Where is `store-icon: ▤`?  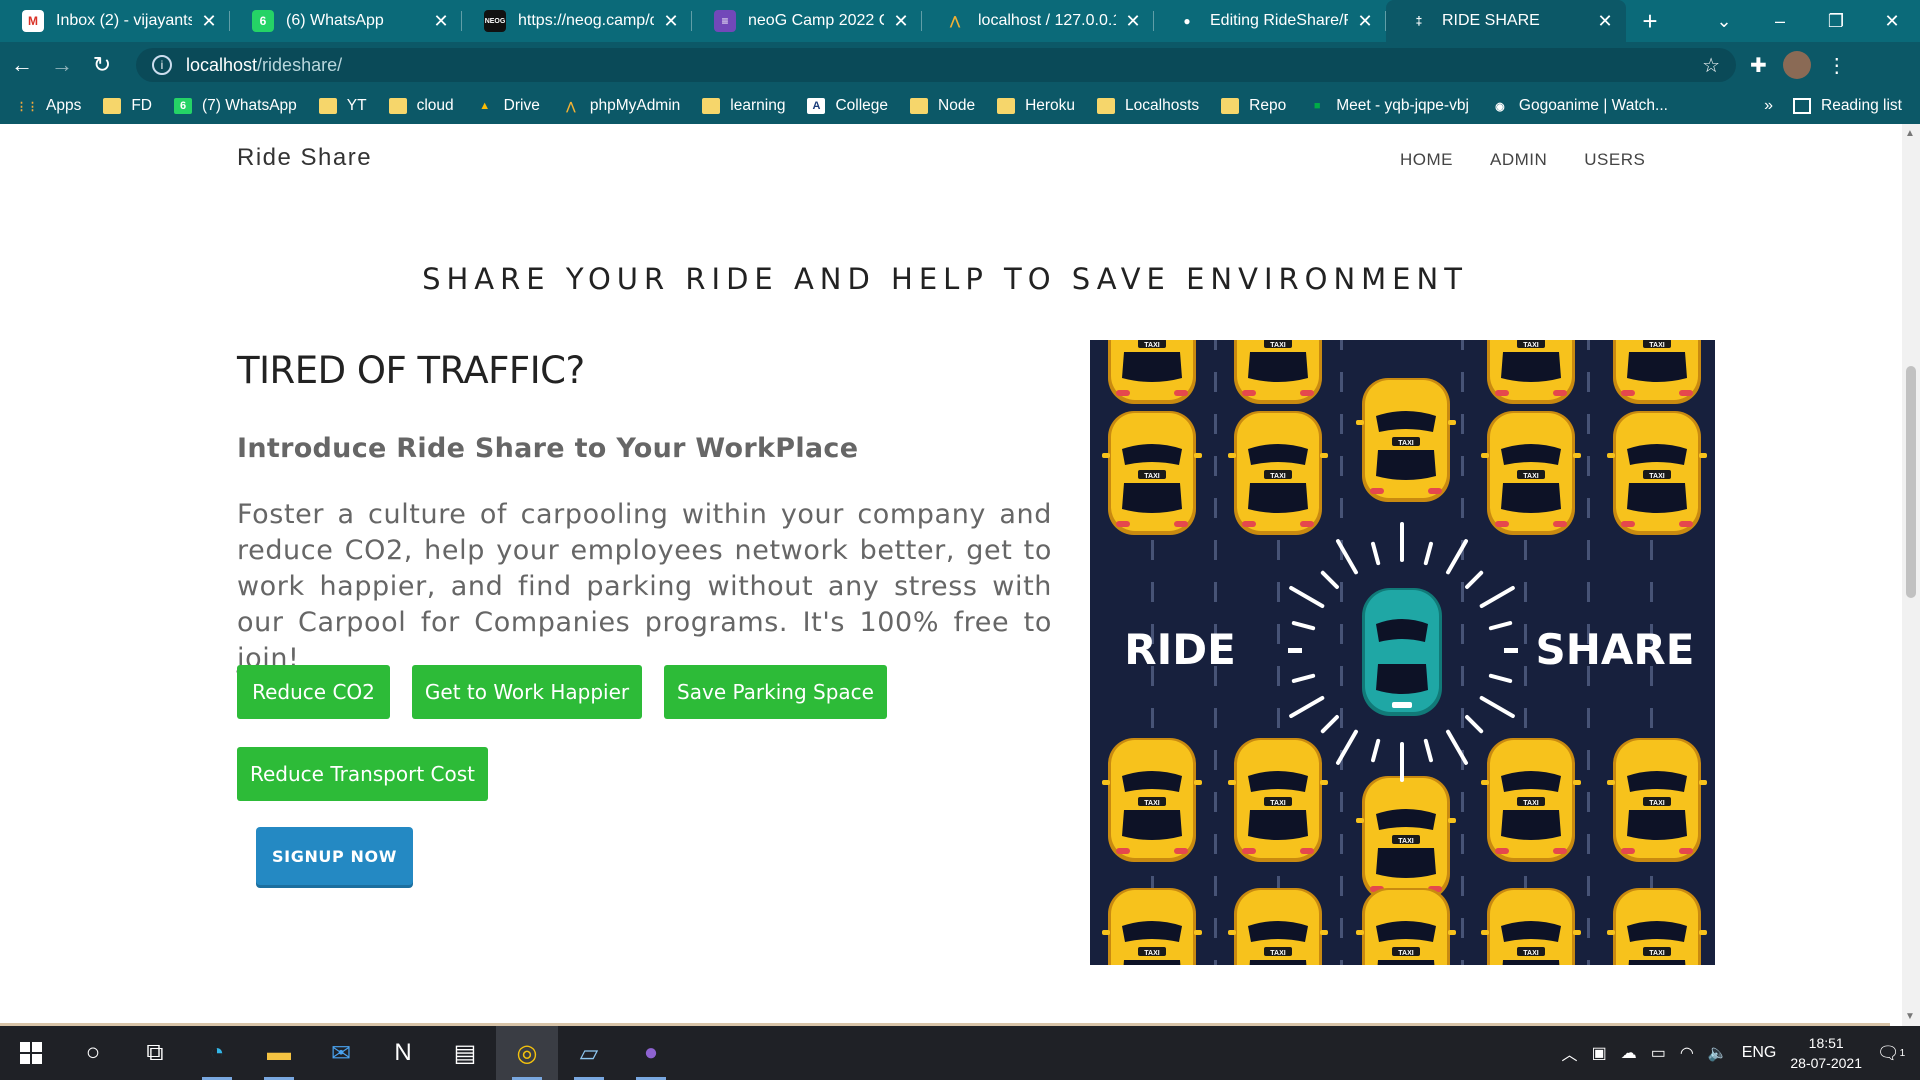
store-icon: ▤ is located at coordinates (465, 1053).